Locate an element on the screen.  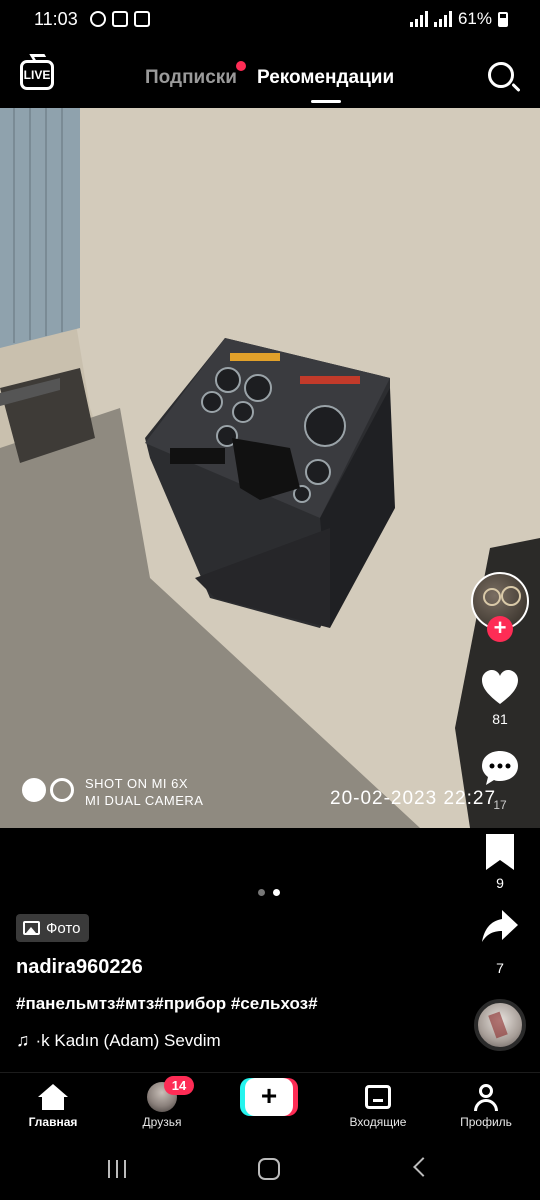
sound-disc is located at coordinates (500, 1025).